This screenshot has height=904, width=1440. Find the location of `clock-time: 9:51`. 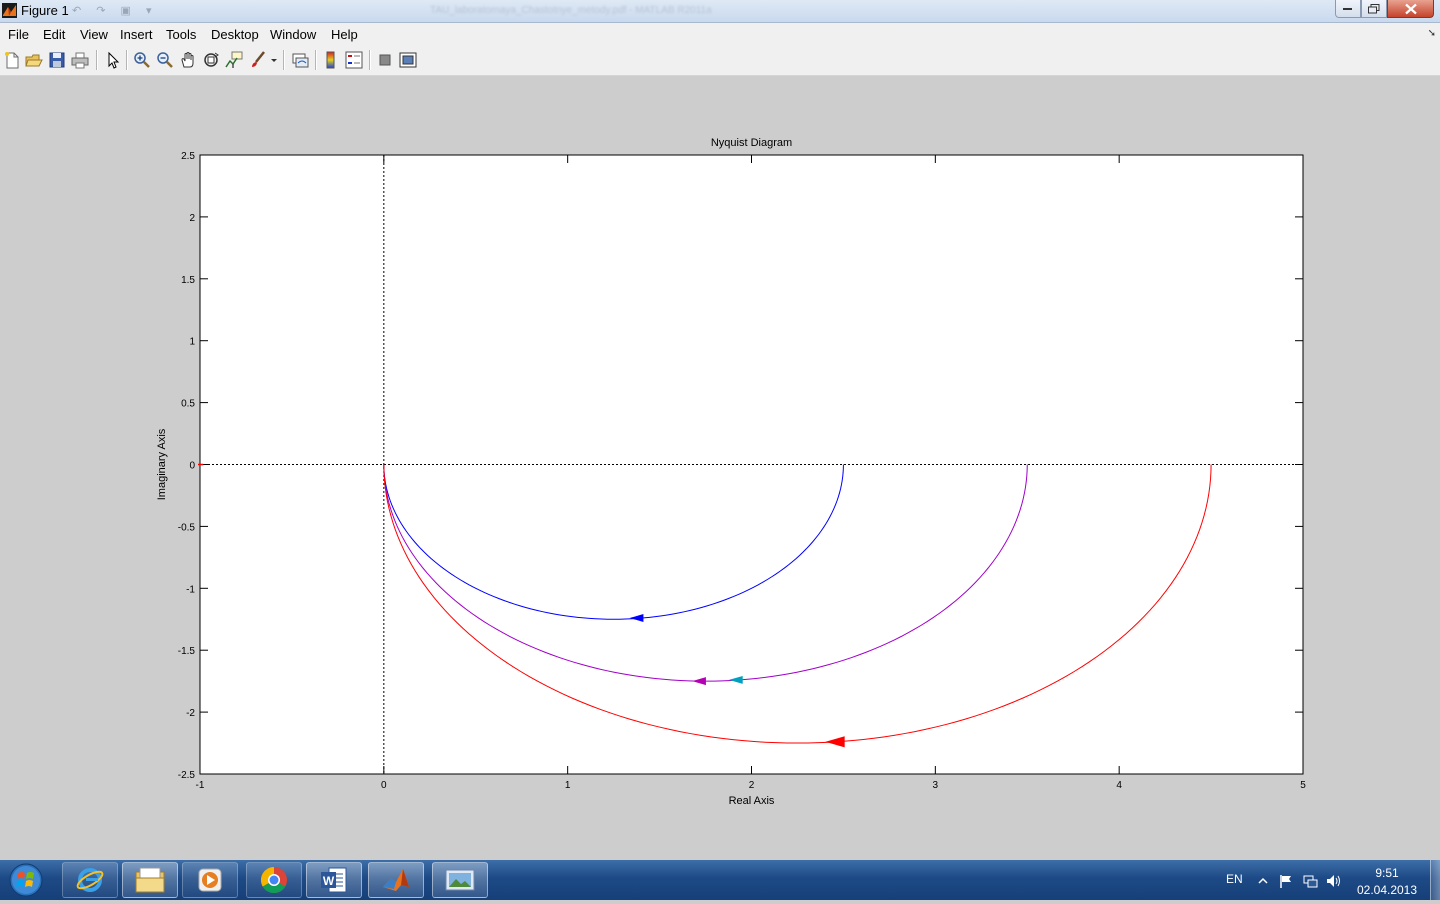

clock-time: 9:51 is located at coordinates (1387, 873).